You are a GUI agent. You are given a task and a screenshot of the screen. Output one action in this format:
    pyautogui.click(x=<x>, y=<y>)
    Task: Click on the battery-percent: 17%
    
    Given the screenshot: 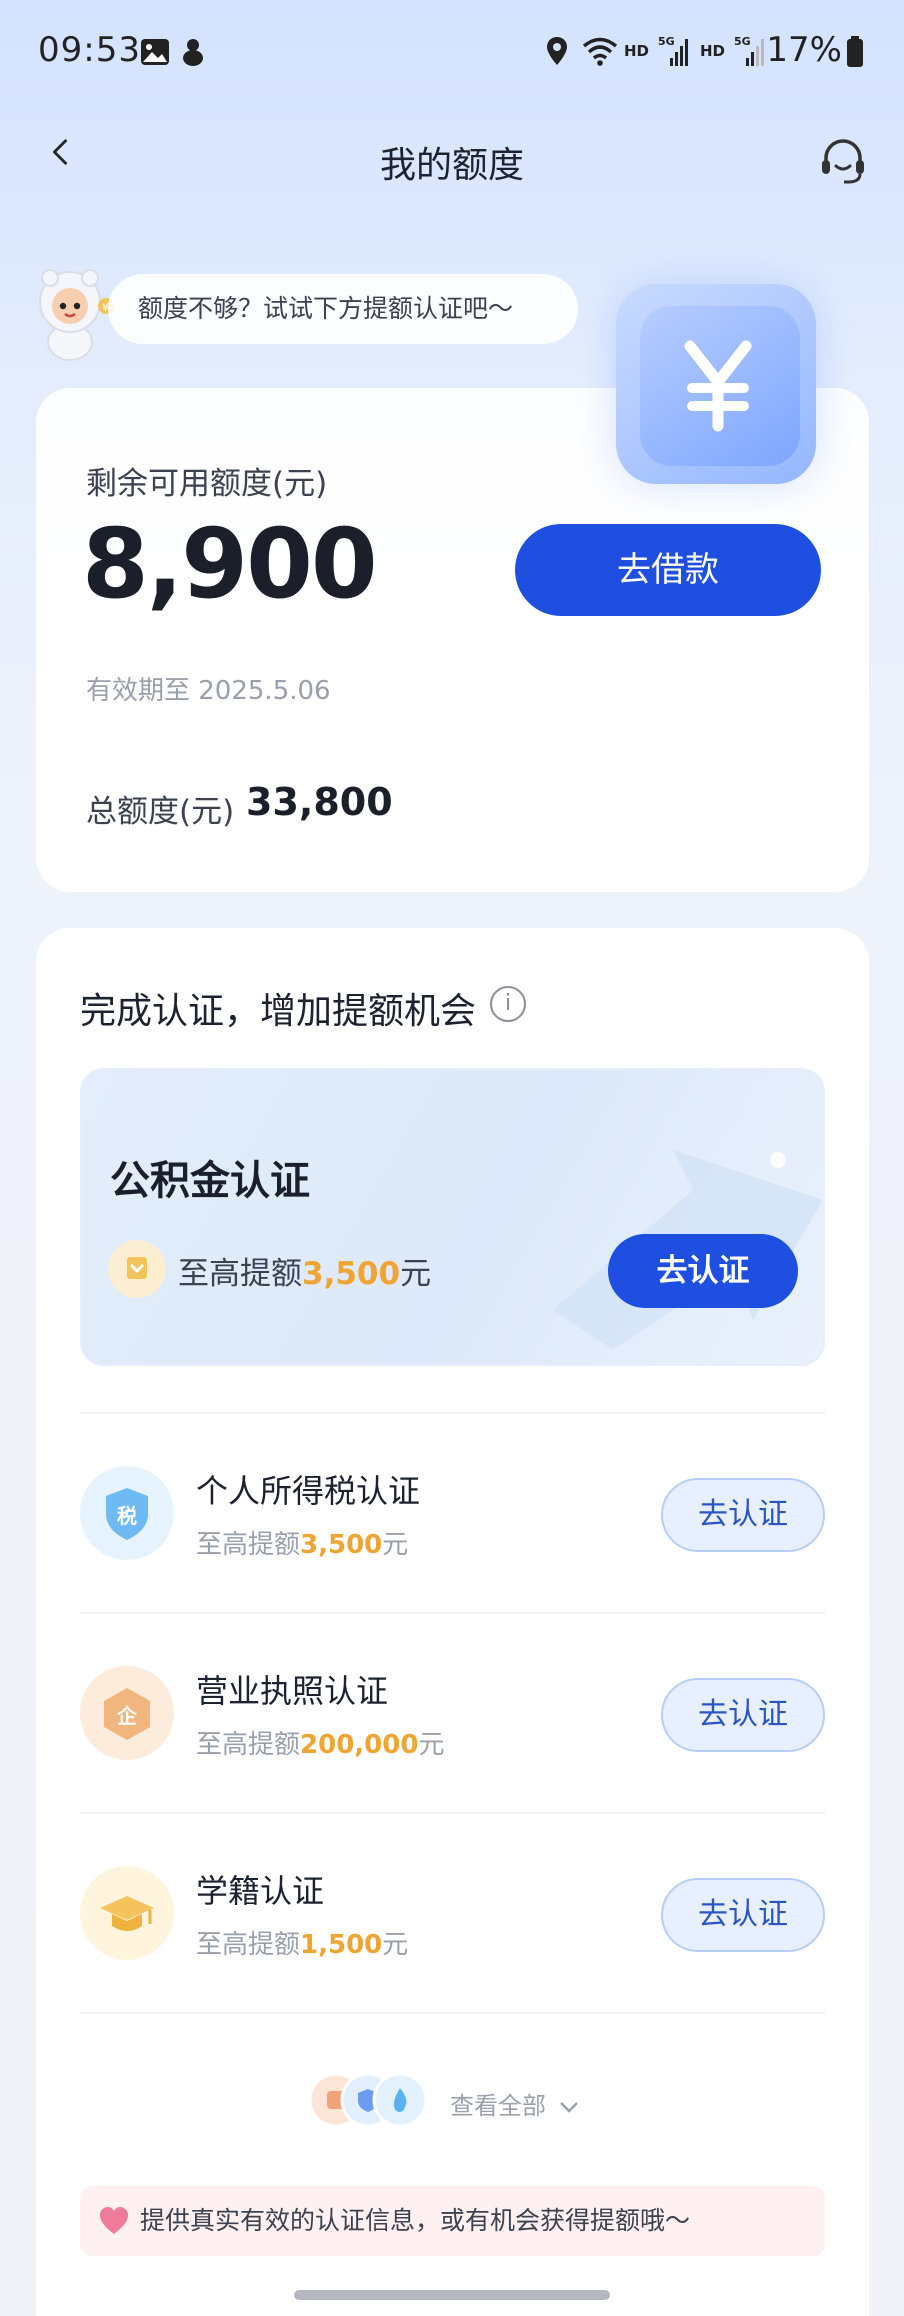 What is the action you would take?
    pyautogui.click(x=804, y=50)
    